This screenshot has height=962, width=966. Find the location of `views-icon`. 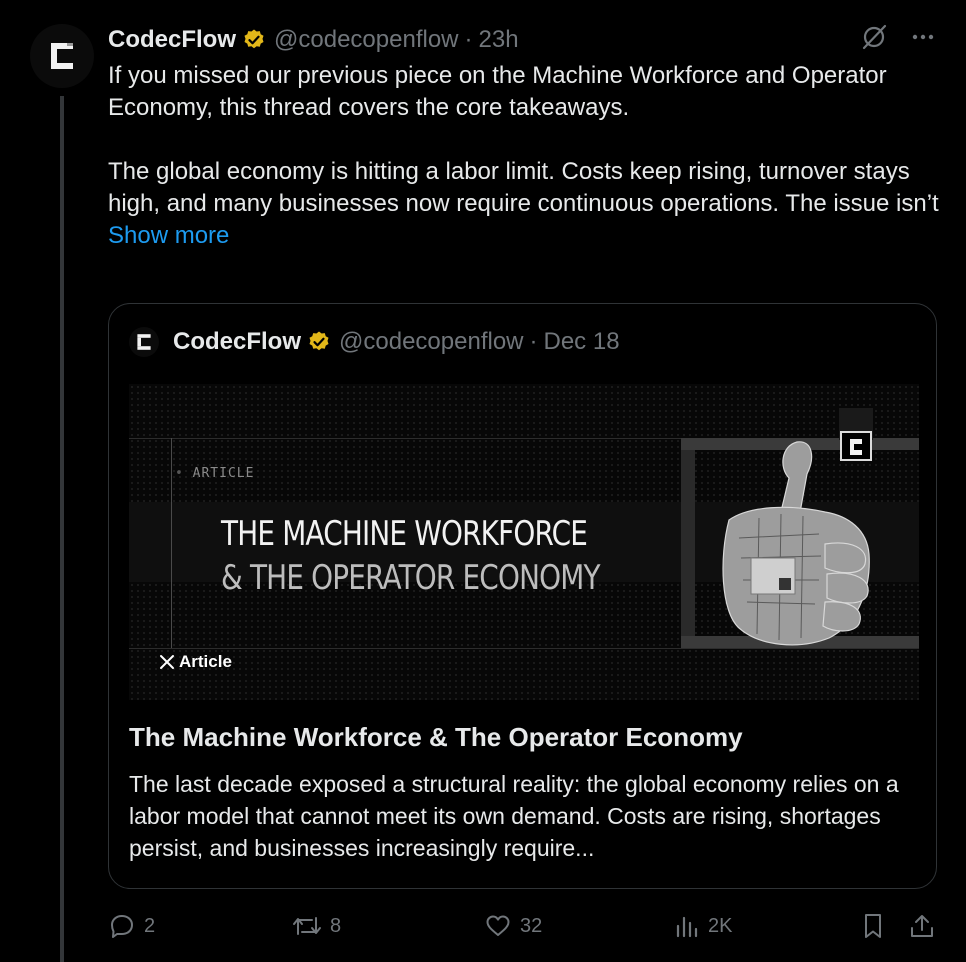

views-icon is located at coordinates (687, 927).